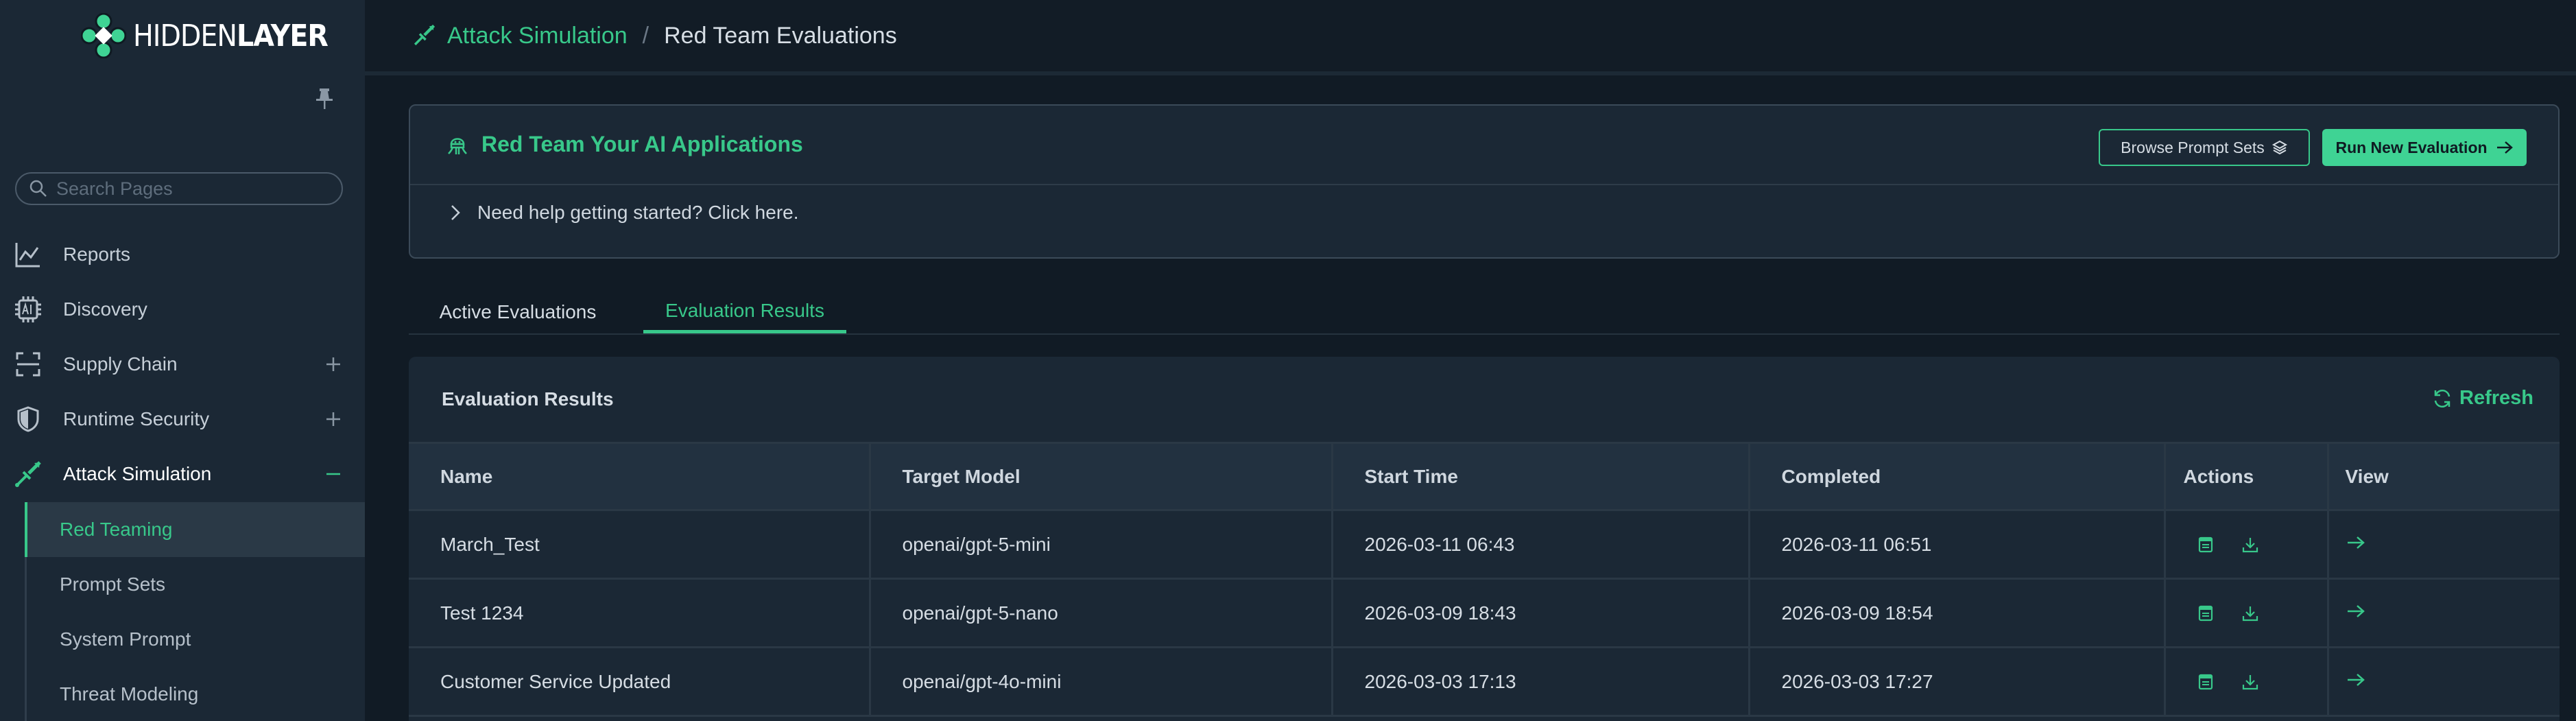  What do you see at coordinates (197, 584) in the screenshot?
I see `sidebar-subitem-prompt-sets: Prompt Sets` at bounding box center [197, 584].